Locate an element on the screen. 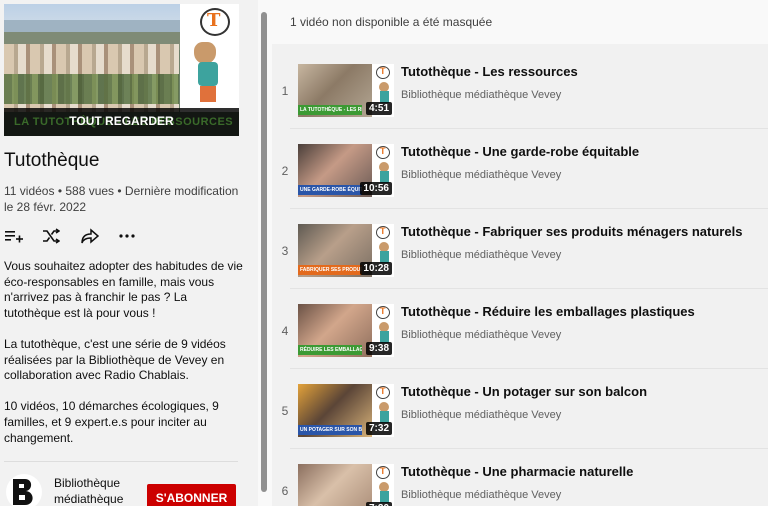 This screenshot has height=506, width=768. shuffle-button is located at coordinates (51, 236).